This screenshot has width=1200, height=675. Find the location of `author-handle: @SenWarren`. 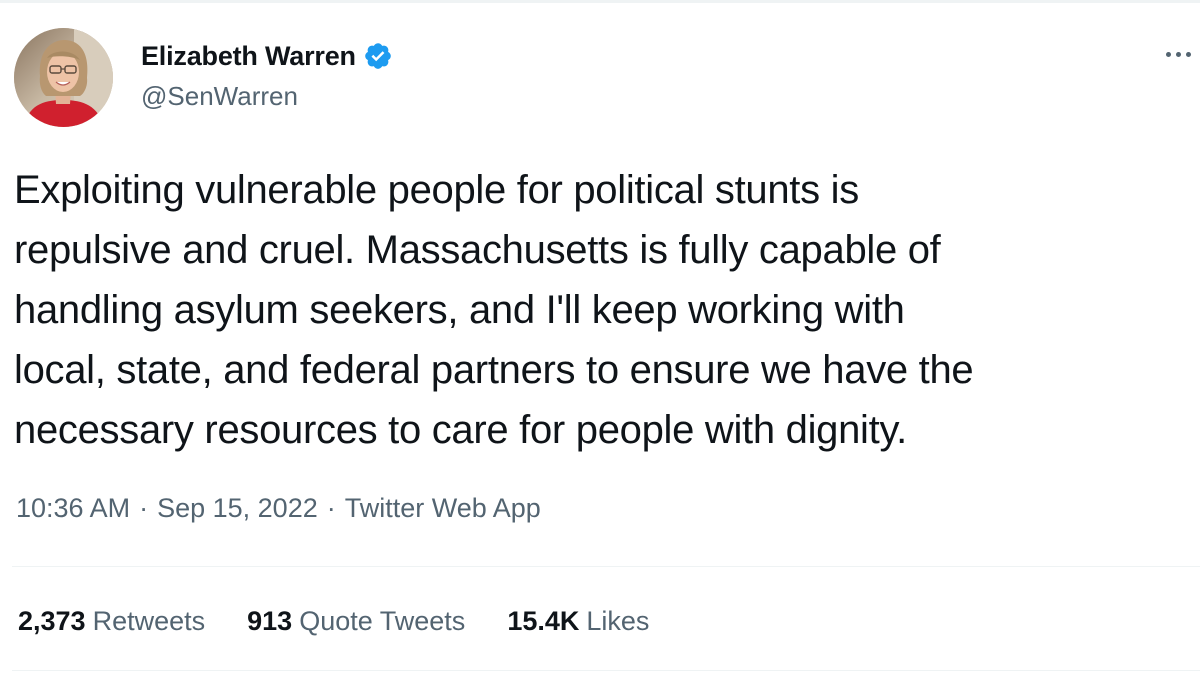

author-handle: @SenWarren is located at coordinates (267, 96).